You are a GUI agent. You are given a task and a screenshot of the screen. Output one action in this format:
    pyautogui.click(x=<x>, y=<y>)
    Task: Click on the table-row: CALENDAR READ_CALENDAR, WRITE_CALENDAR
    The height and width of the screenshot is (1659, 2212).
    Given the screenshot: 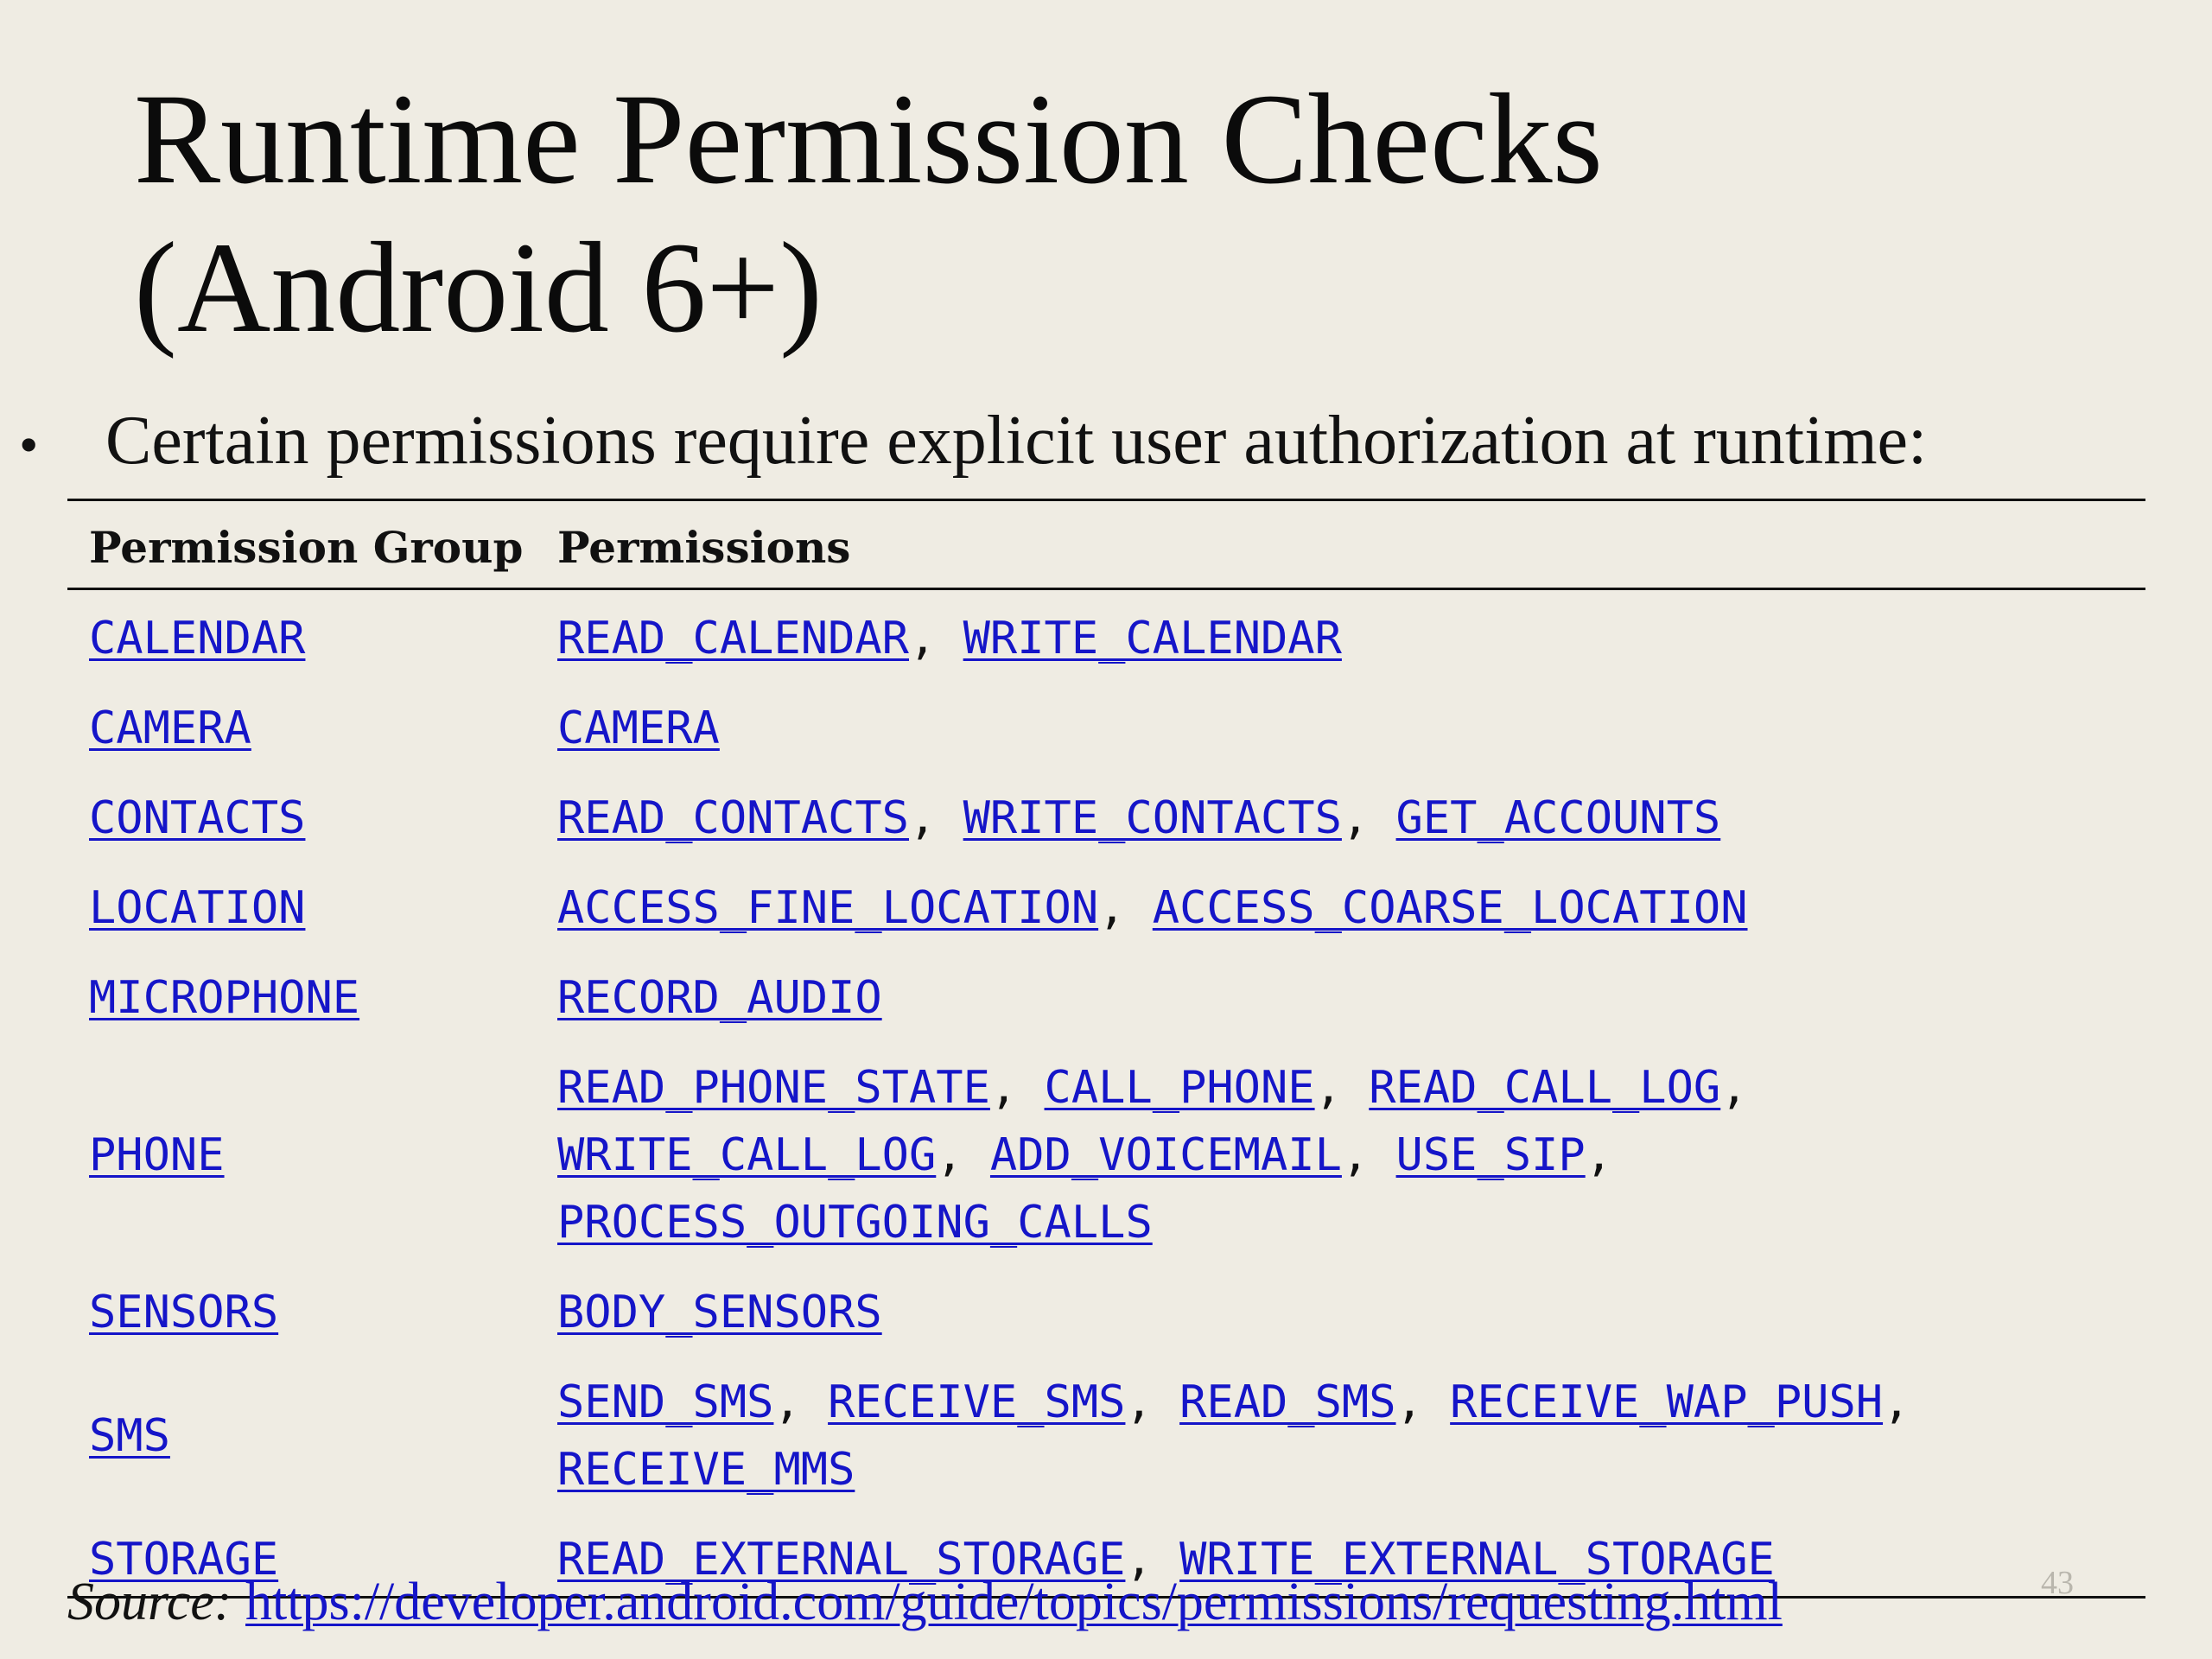 What is the action you would take?
    pyautogui.click(x=1106, y=638)
    